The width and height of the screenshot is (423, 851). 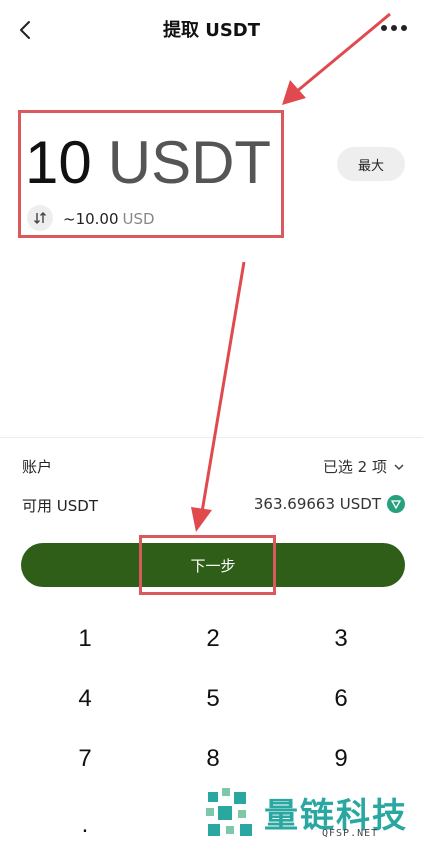 What do you see at coordinates (138, 219) in the screenshot?
I see `fiat-unit: USD` at bounding box center [138, 219].